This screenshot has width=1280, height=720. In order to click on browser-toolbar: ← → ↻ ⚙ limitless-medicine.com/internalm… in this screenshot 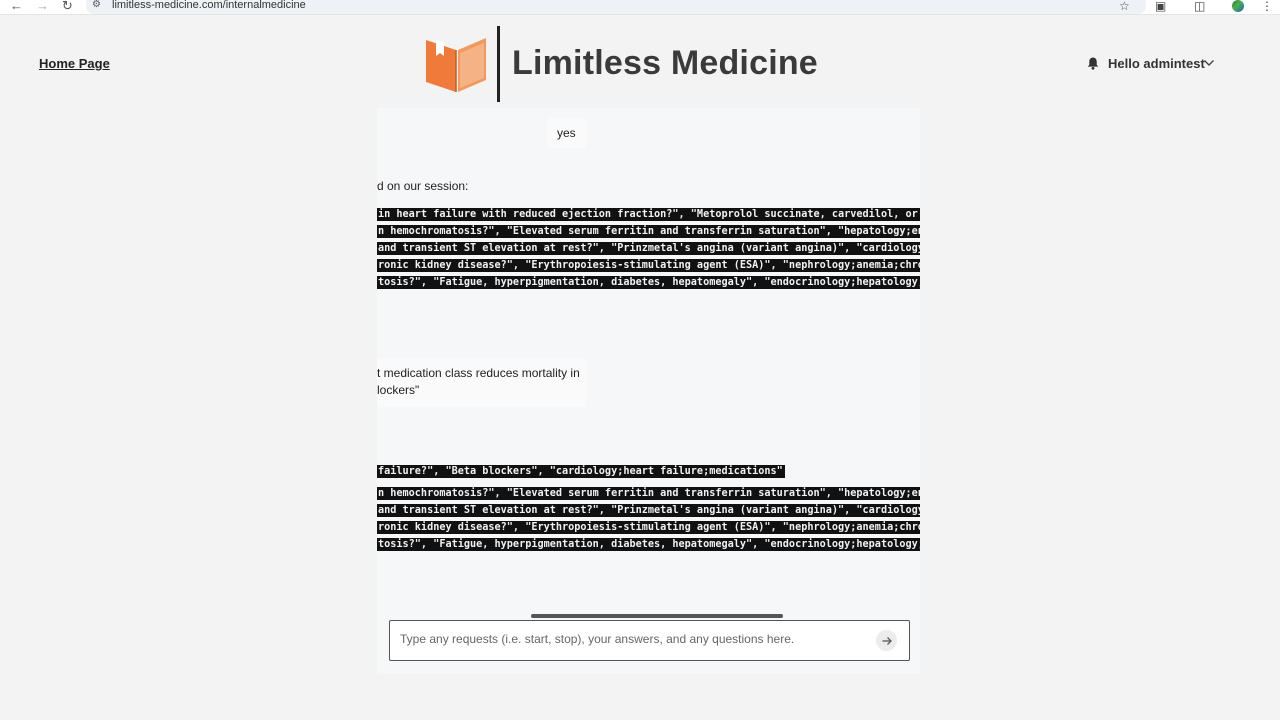, I will do `click(640, 7)`.